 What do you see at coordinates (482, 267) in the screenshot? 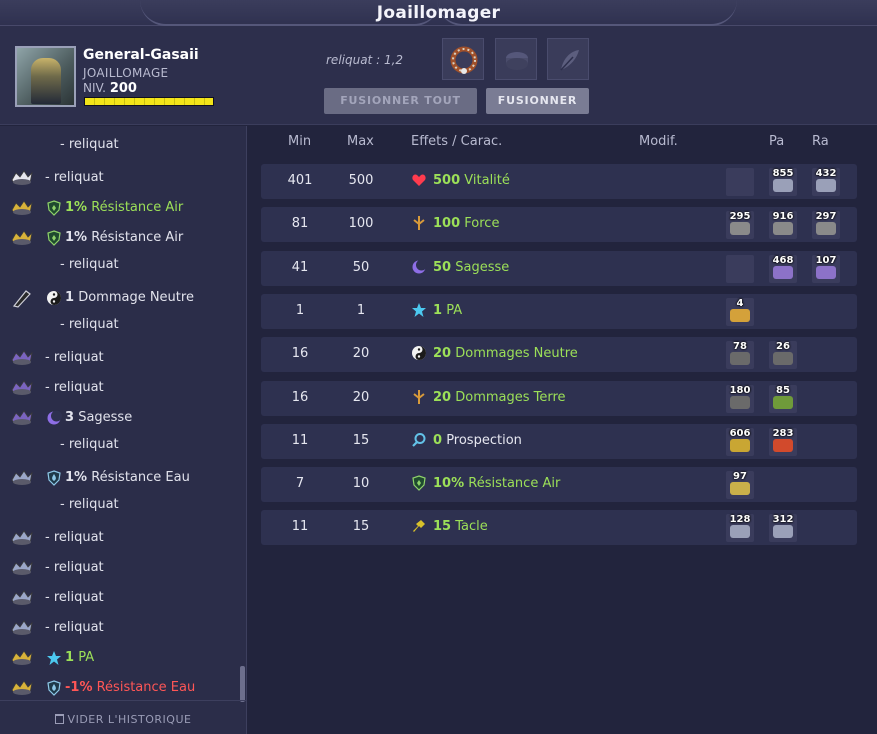
I see `row-effect-label: Sagesse` at bounding box center [482, 267].